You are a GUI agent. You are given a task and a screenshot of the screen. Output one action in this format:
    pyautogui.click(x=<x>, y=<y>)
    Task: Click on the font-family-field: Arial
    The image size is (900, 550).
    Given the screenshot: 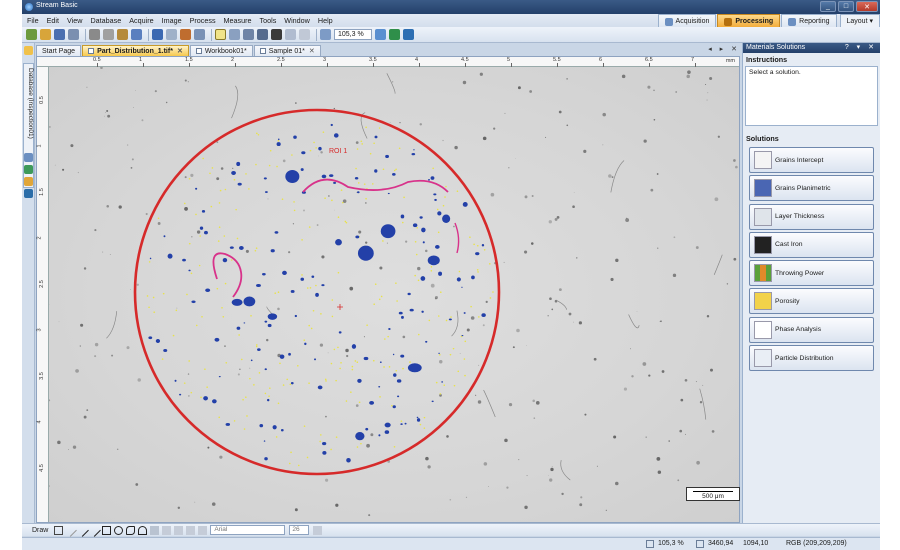 What is the action you would take?
    pyautogui.click(x=248, y=530)
    